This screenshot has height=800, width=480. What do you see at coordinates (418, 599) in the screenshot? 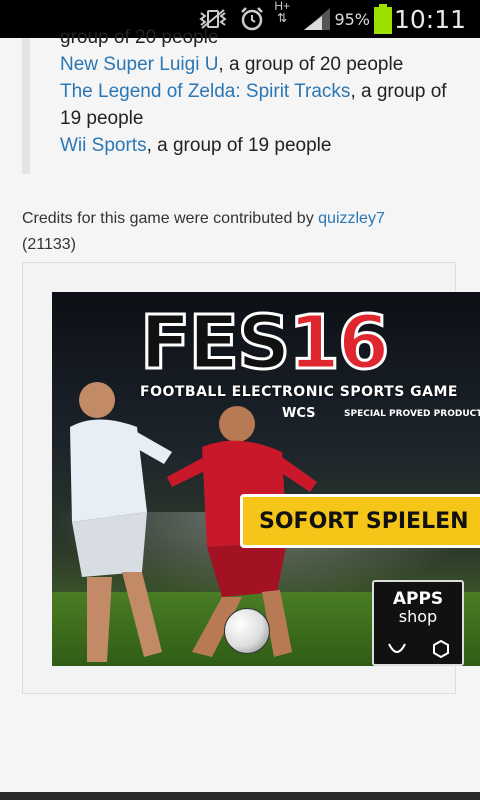
I see `apps-label: APPS` at bounding box center [418, 599].